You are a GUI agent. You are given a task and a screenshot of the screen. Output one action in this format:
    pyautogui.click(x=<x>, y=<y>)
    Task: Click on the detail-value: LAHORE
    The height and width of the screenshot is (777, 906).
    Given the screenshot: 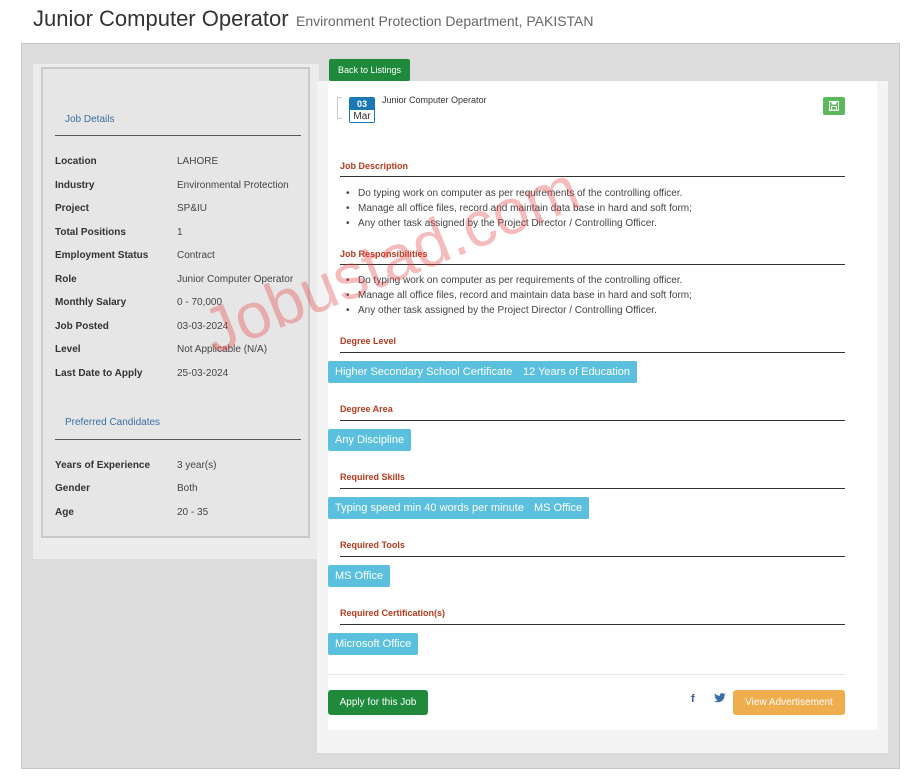 What is the action you would take?
    pyautogui.click(x=198, y=161)
    